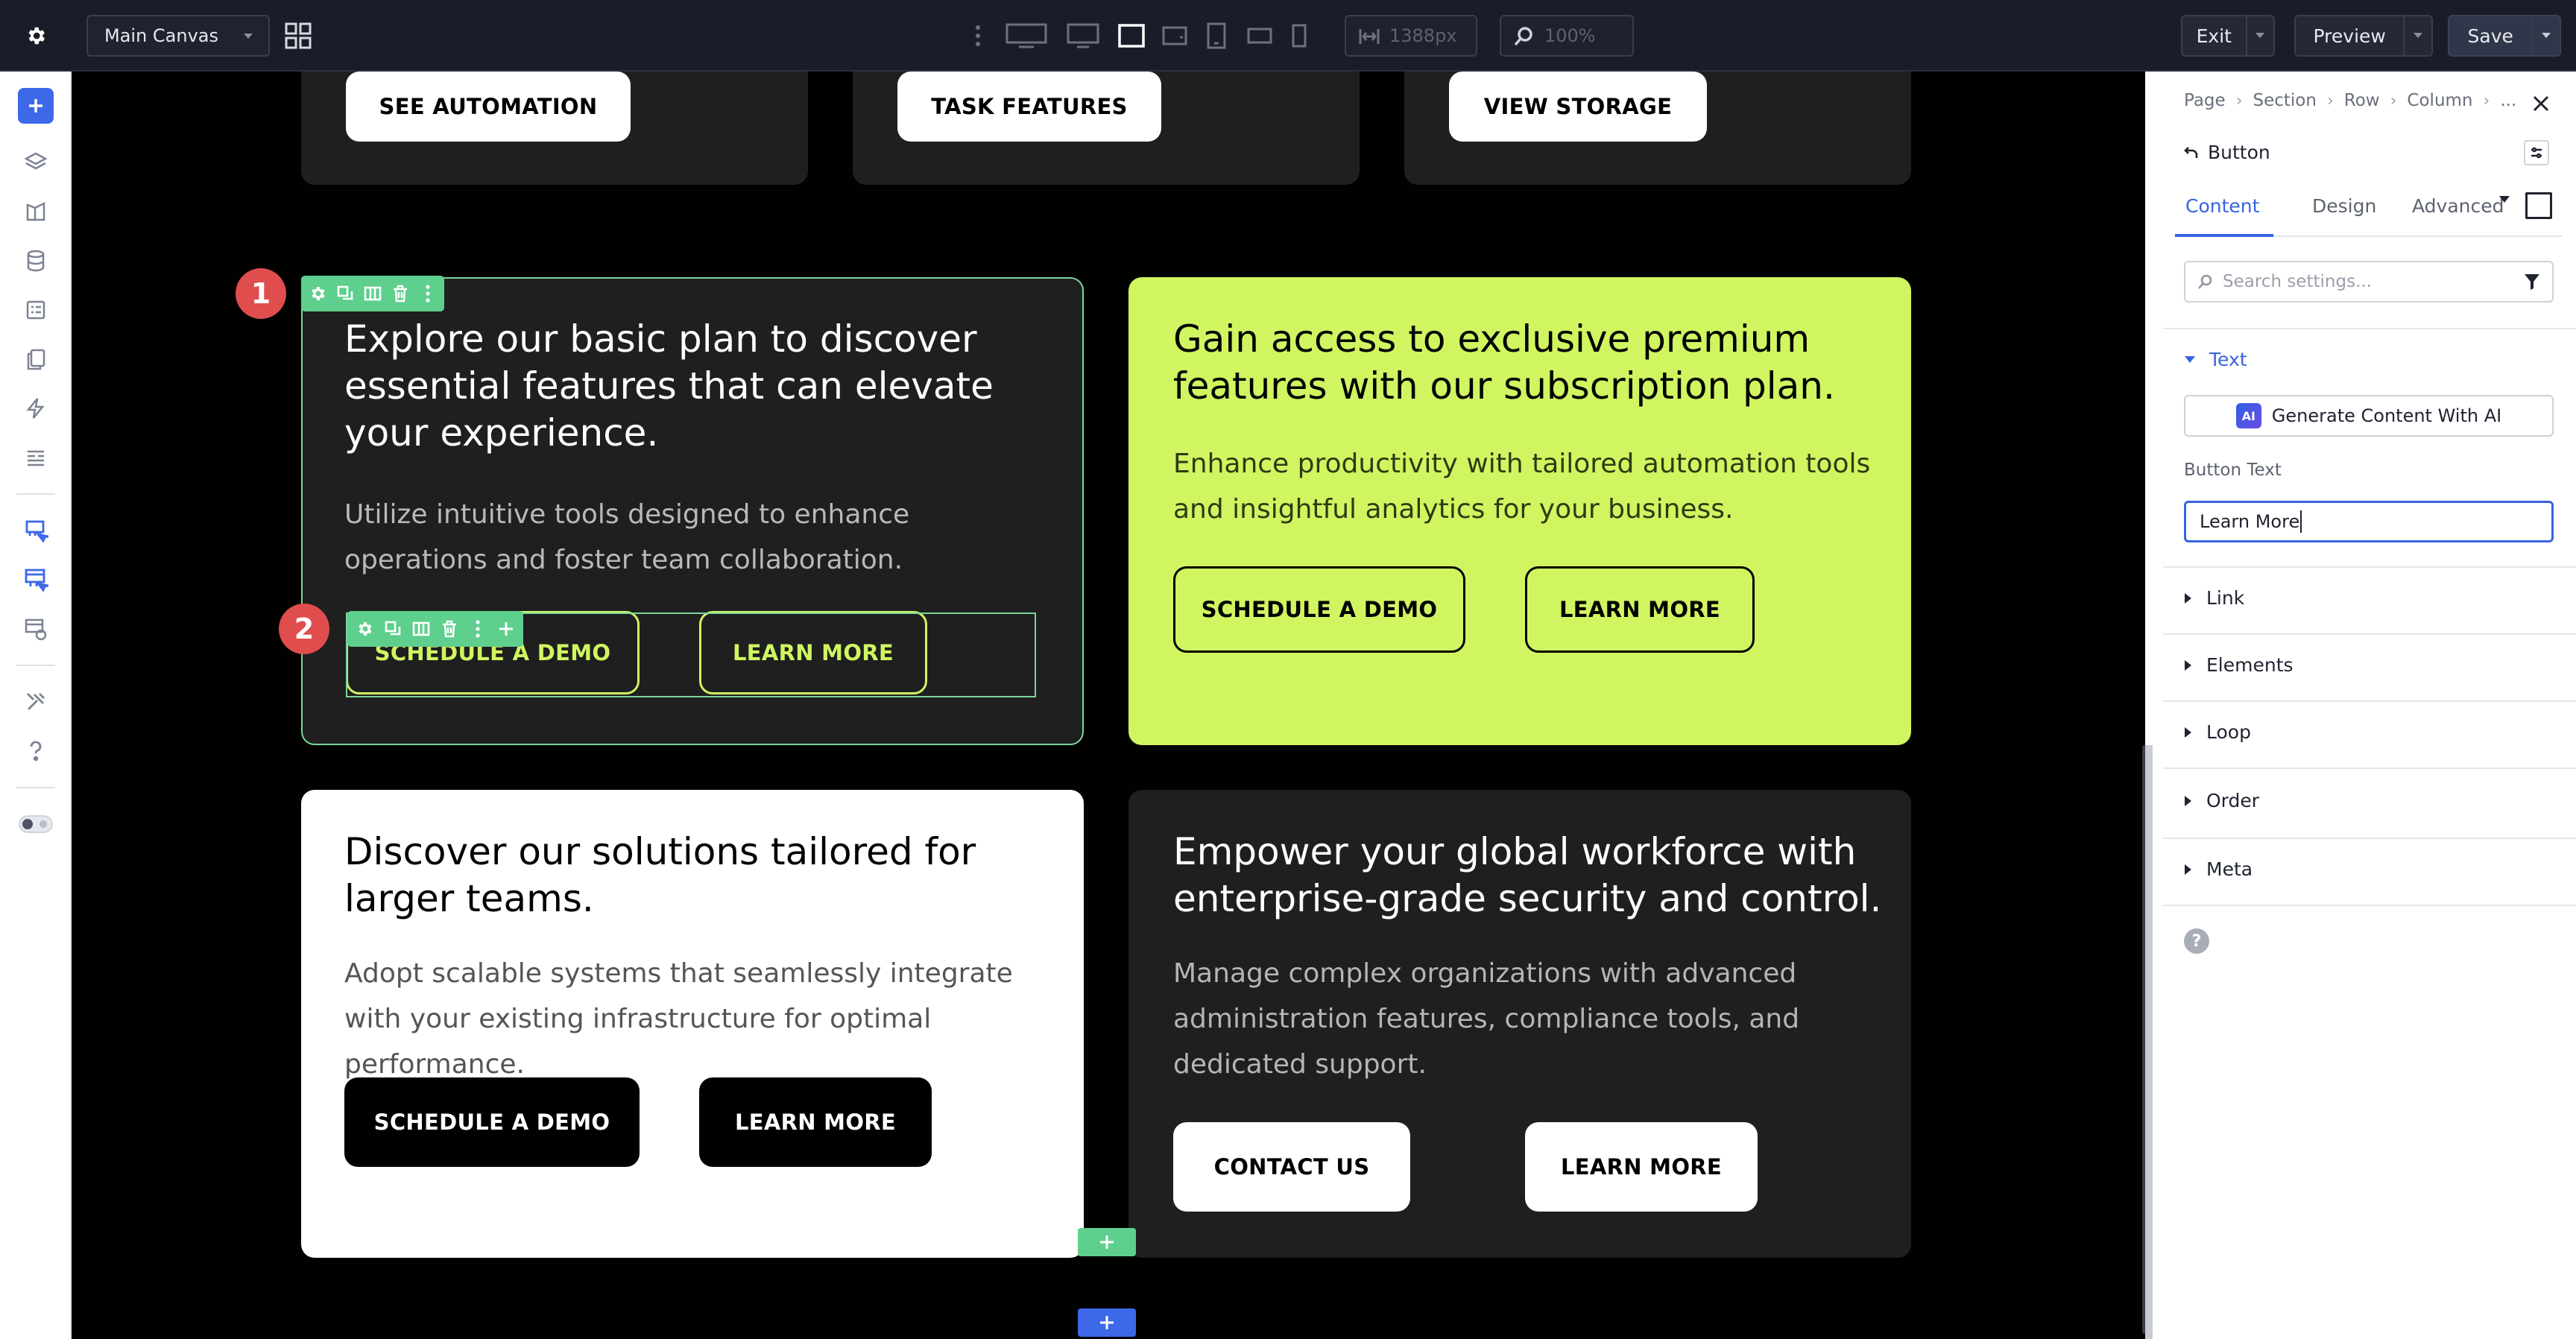 The height and width of the screenshot is (1339, 2576). What do you see at coordinates (1175, 35) in the screenshot?
I see `tablet-landscape-icon` at bounding box center [1175, 35].